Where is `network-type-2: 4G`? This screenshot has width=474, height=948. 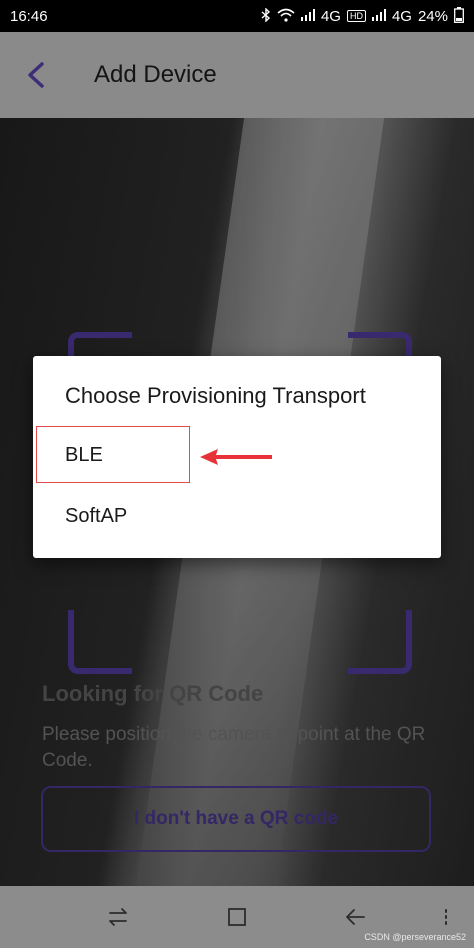
network-type-2: 4G is located at coordinates (401, 16).